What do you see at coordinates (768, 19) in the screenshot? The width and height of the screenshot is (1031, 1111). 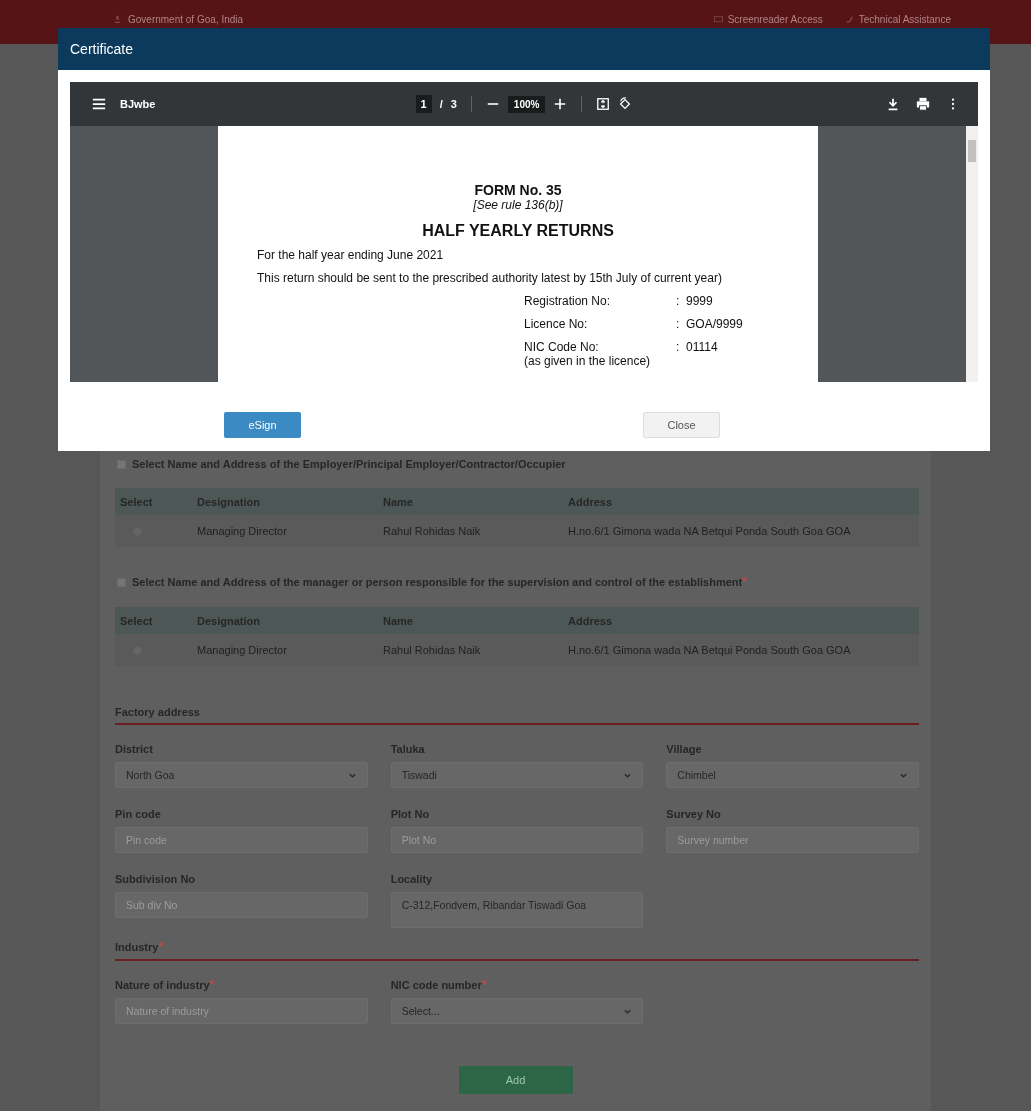 I see `top-link: Screenreader Access` at bounding box center [768, 19].